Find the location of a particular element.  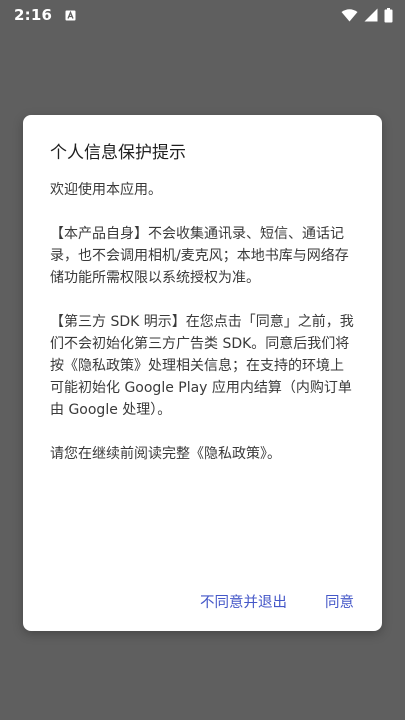

signal-icon is located at coordinates (371, 15).